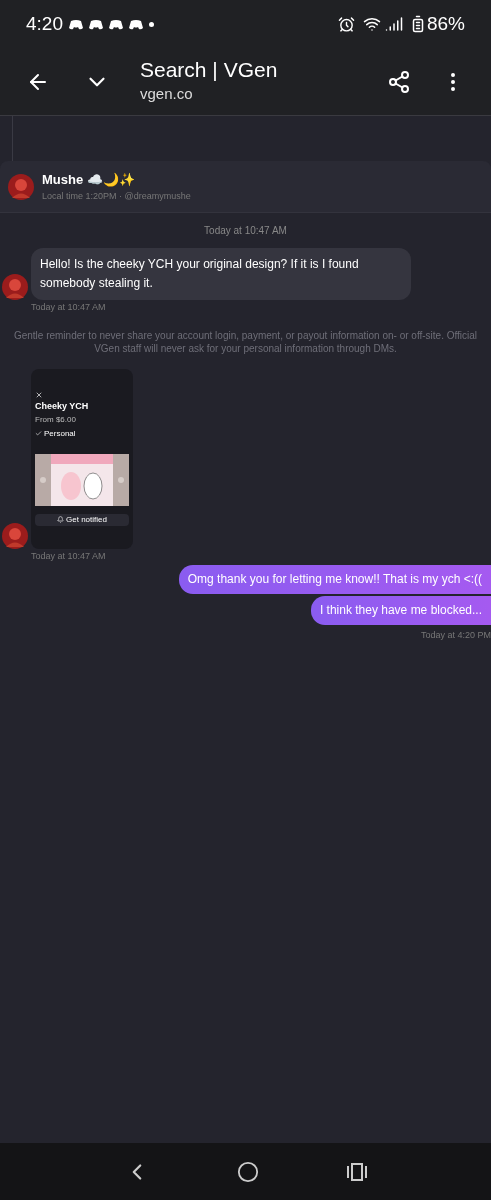 This screenshot has height=1200, width=491. What do you see at coordinates (116, 196) in the screenshot?
I see `contact-subtitle: Local time 1:20PM · @dreamymushe` at bounding box center [116, 196].